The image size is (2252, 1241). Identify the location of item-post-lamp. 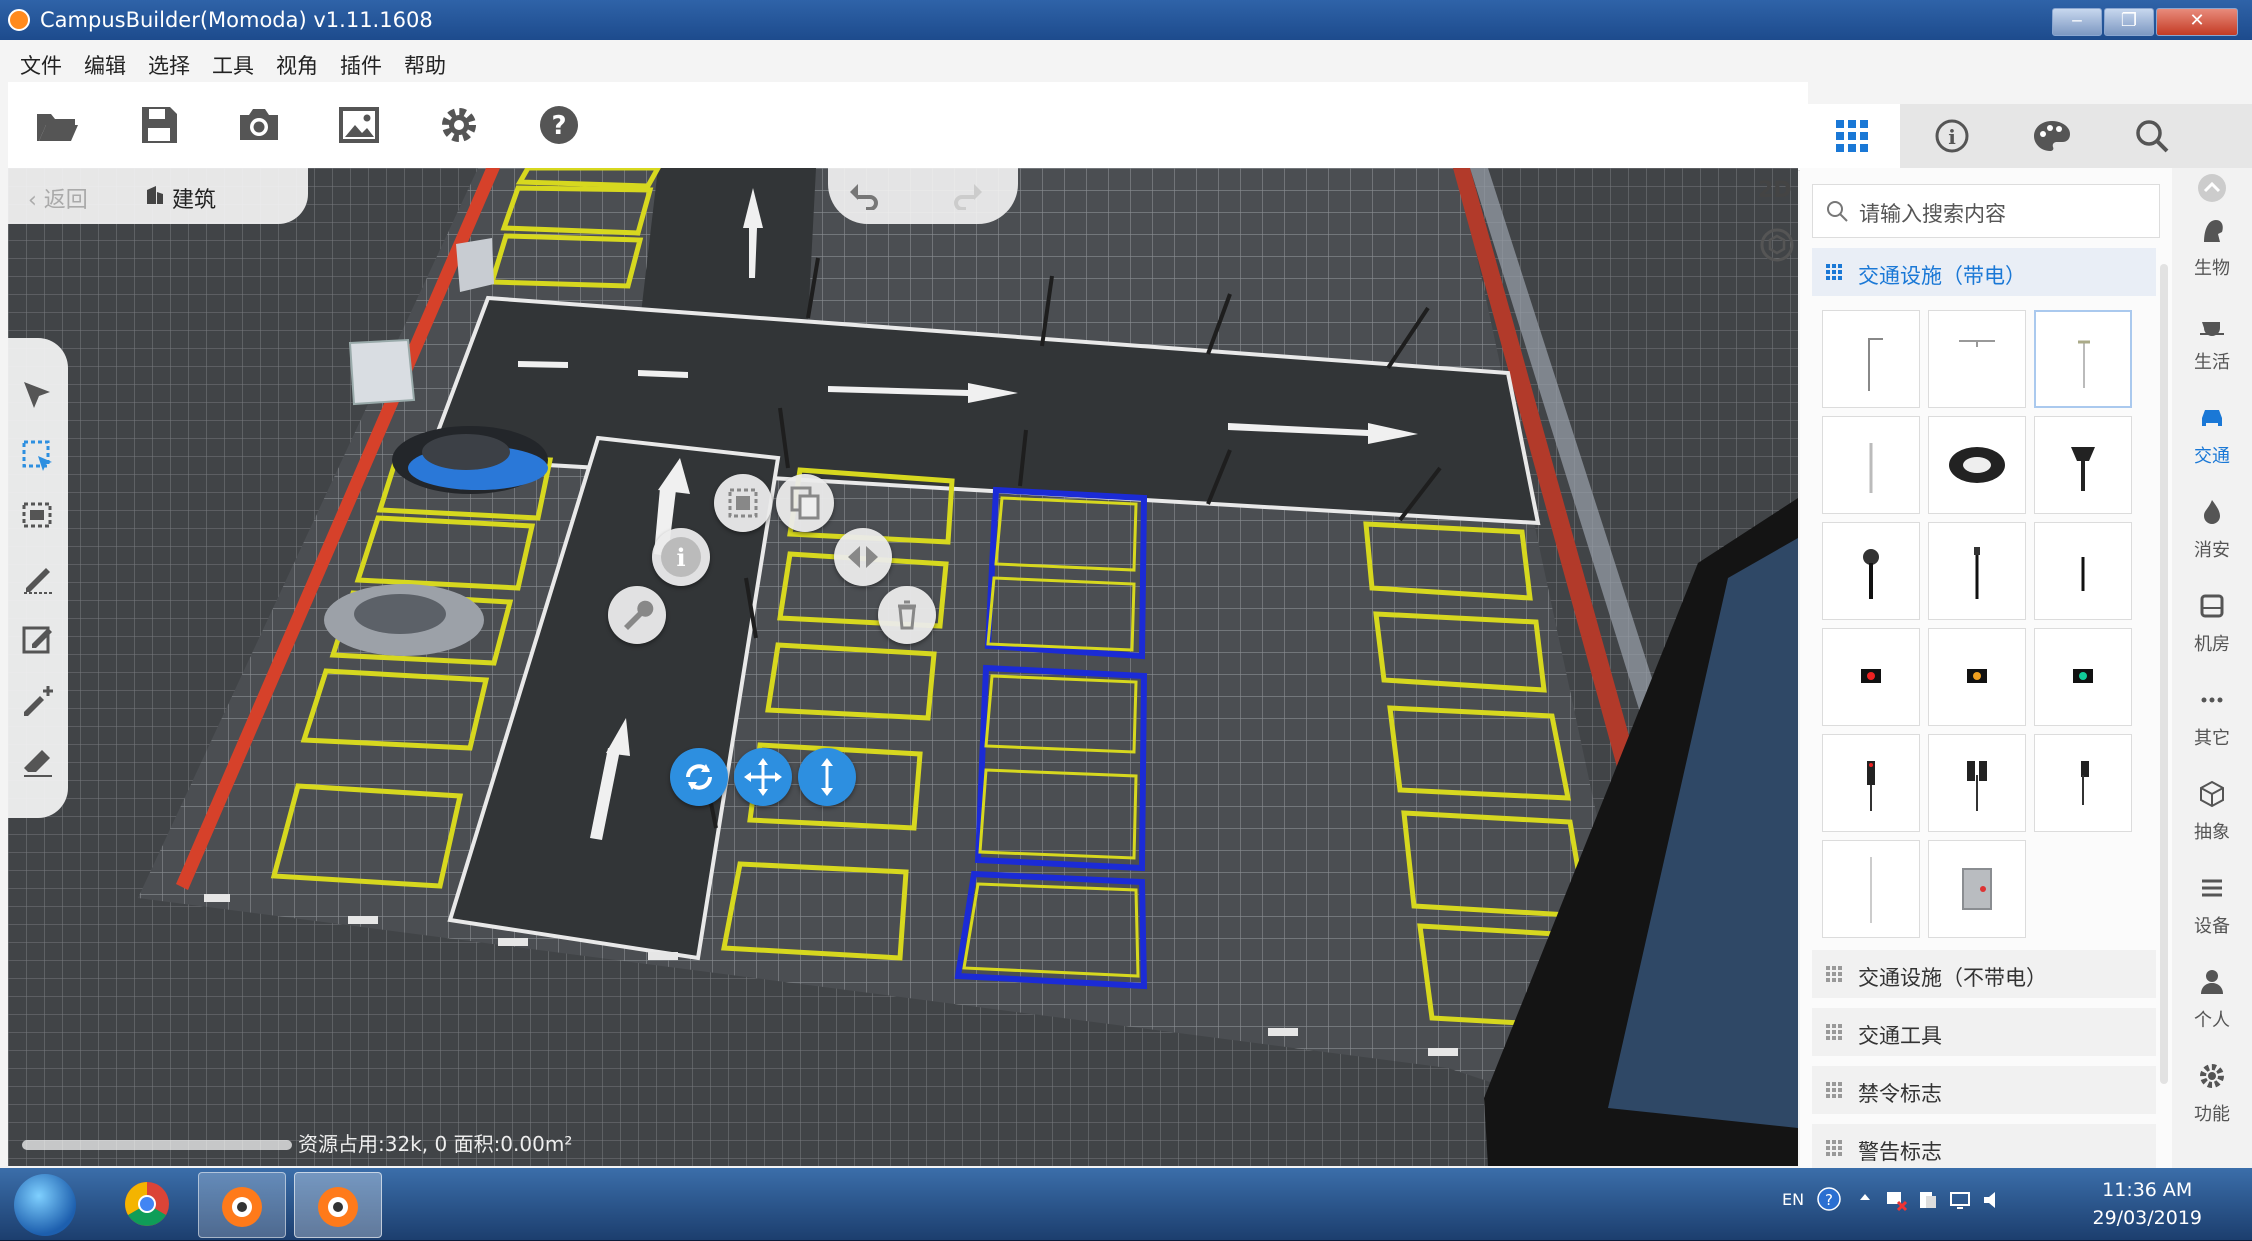
(1977, 571).